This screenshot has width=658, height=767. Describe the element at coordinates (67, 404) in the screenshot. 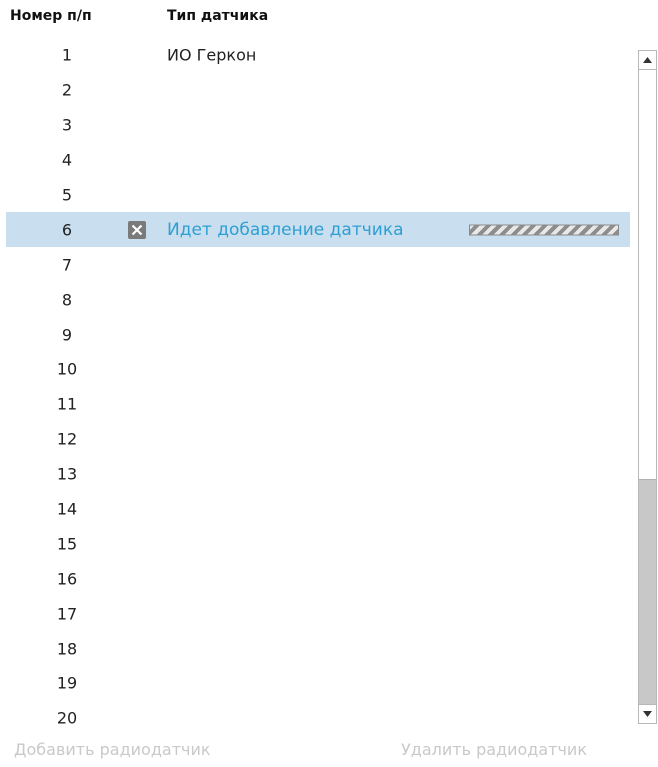

I see `row-number: 11` at that location.